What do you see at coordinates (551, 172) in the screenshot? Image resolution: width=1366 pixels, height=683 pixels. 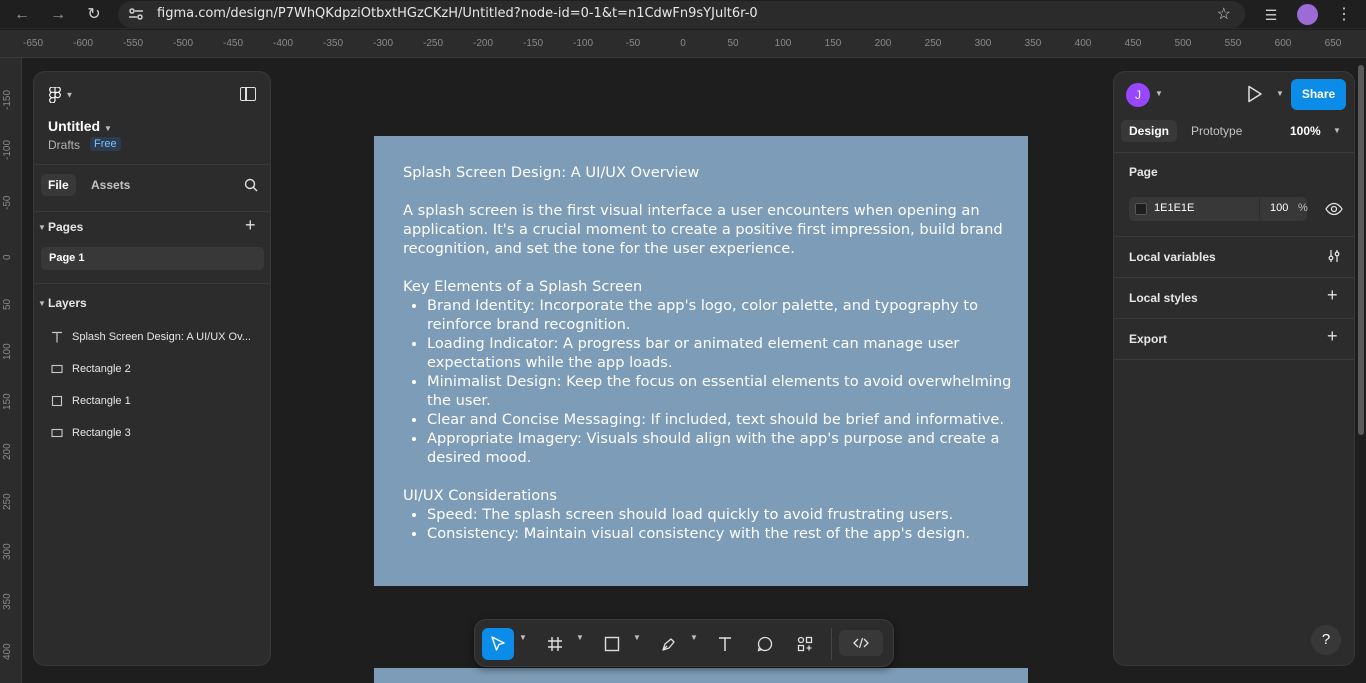 I see `doc-title: Splash Screen Design: A UI/UX Overview` at bounding box center [551, 172].